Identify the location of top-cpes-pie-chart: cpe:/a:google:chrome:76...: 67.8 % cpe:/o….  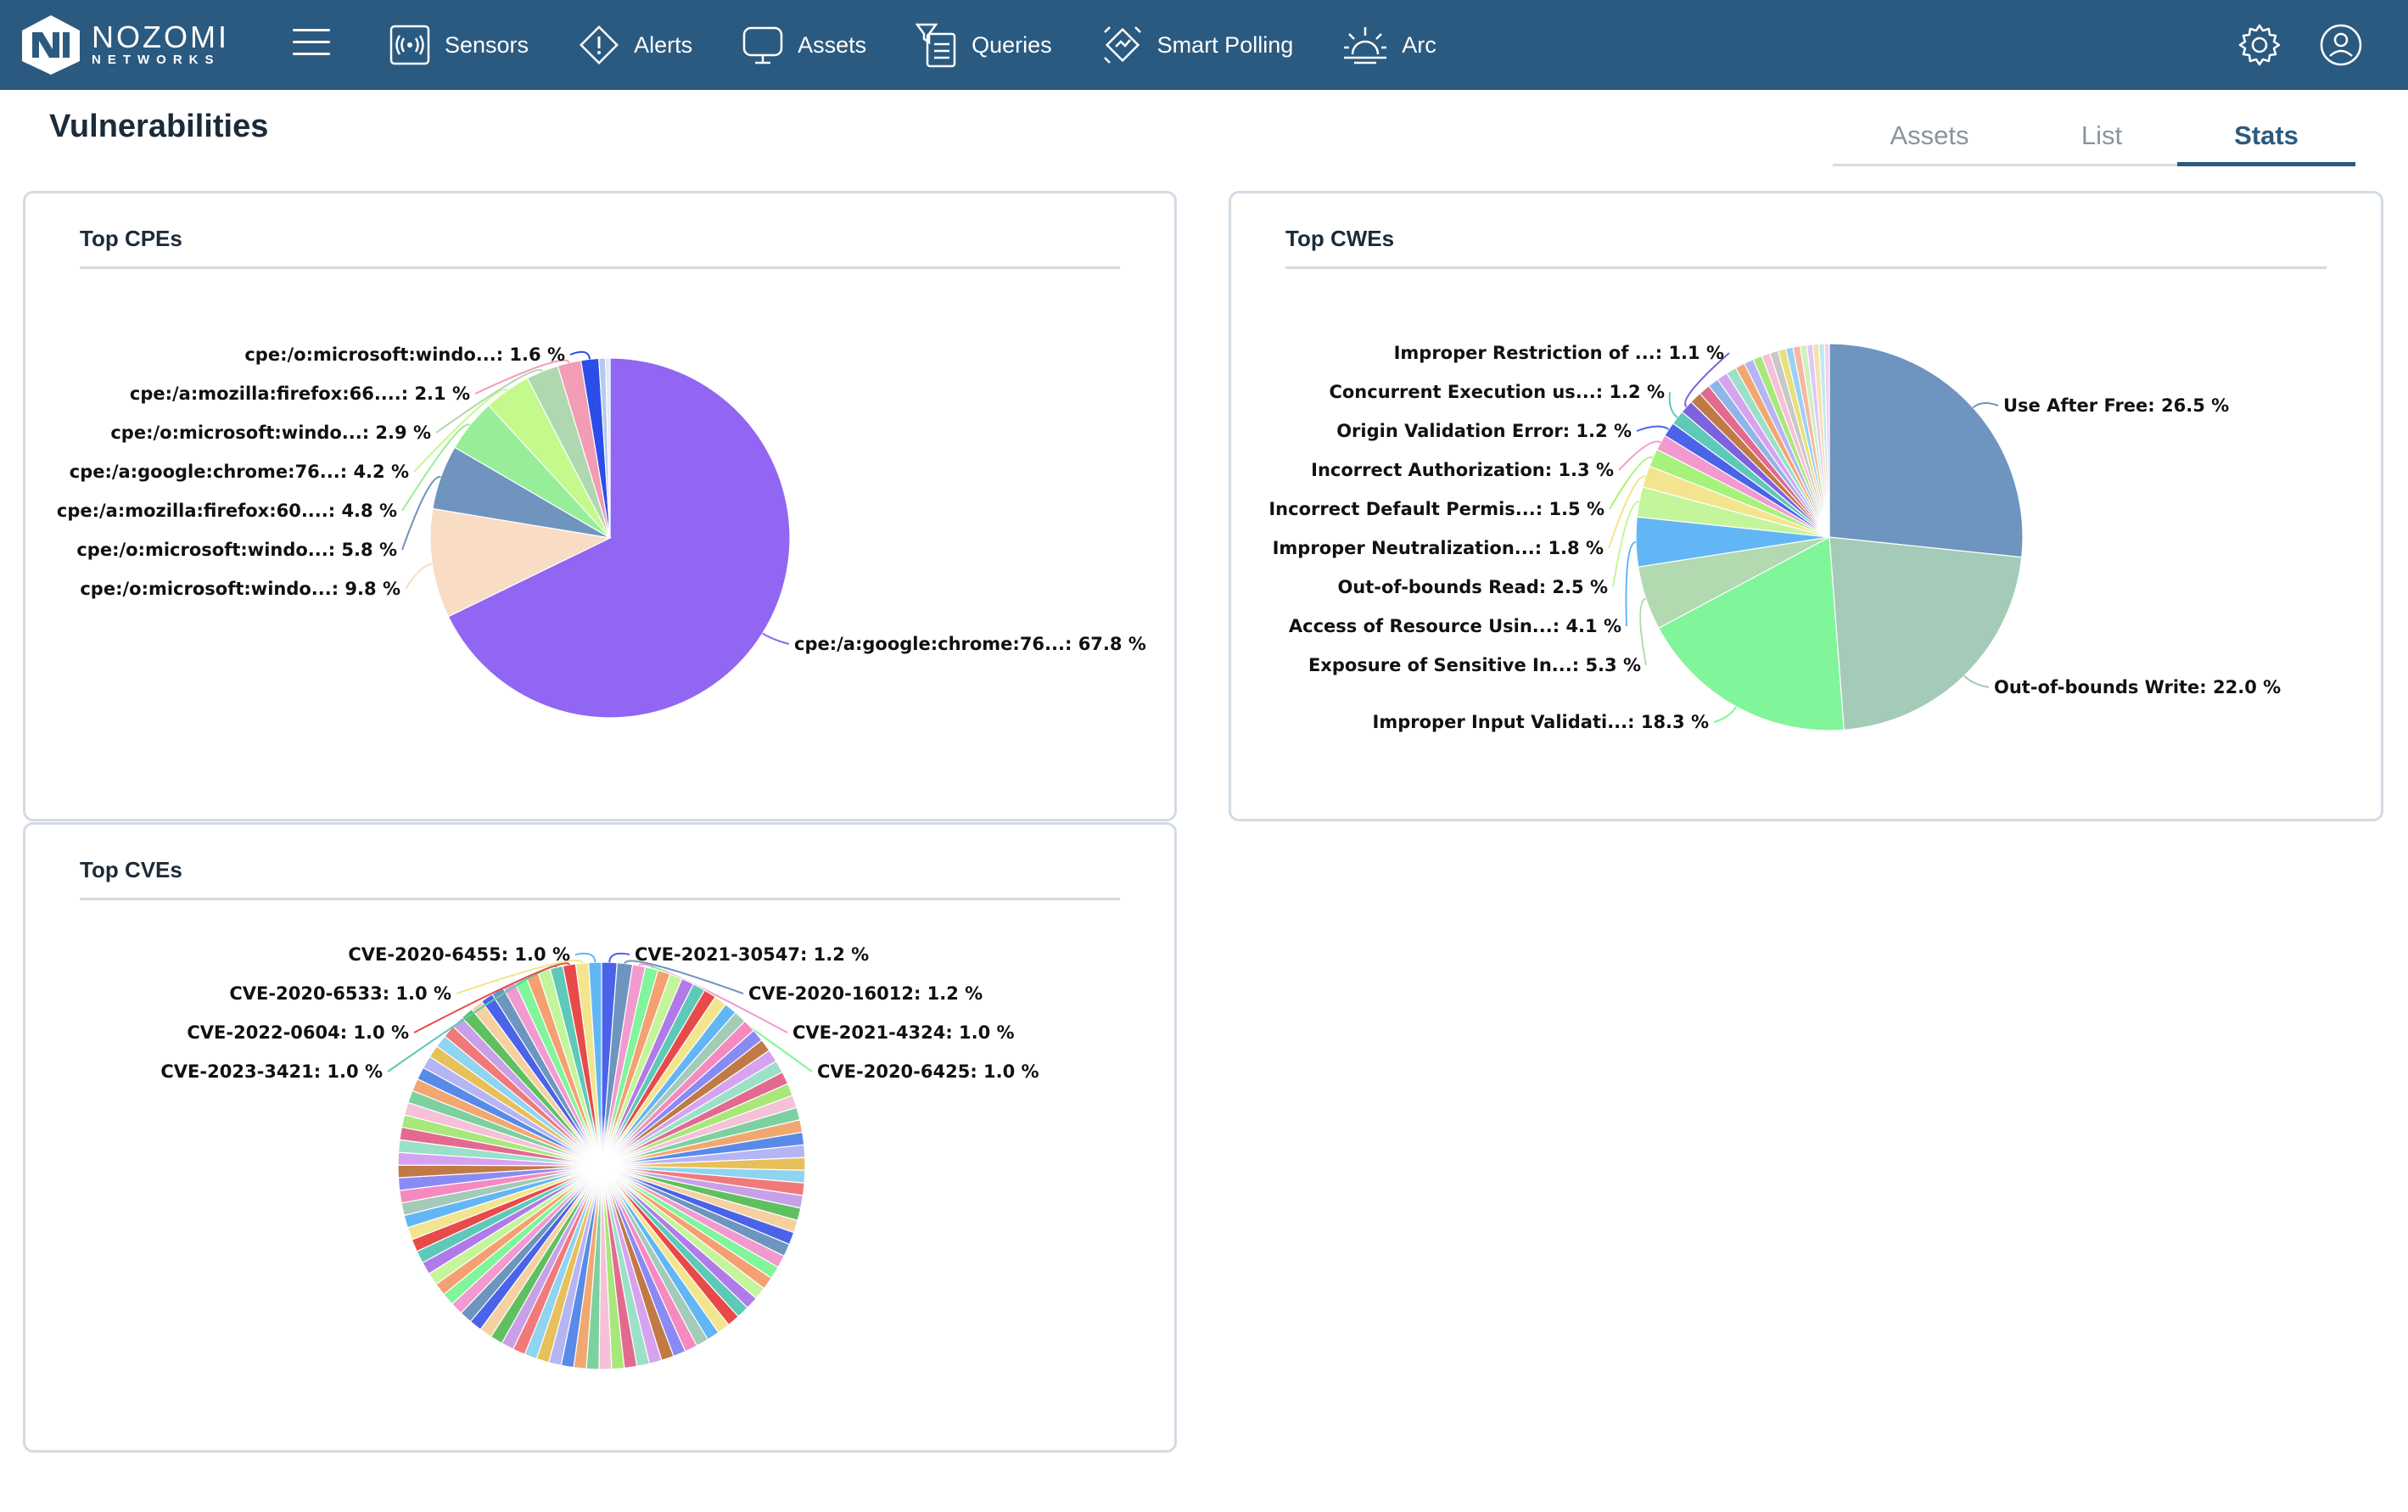
(602, 531).